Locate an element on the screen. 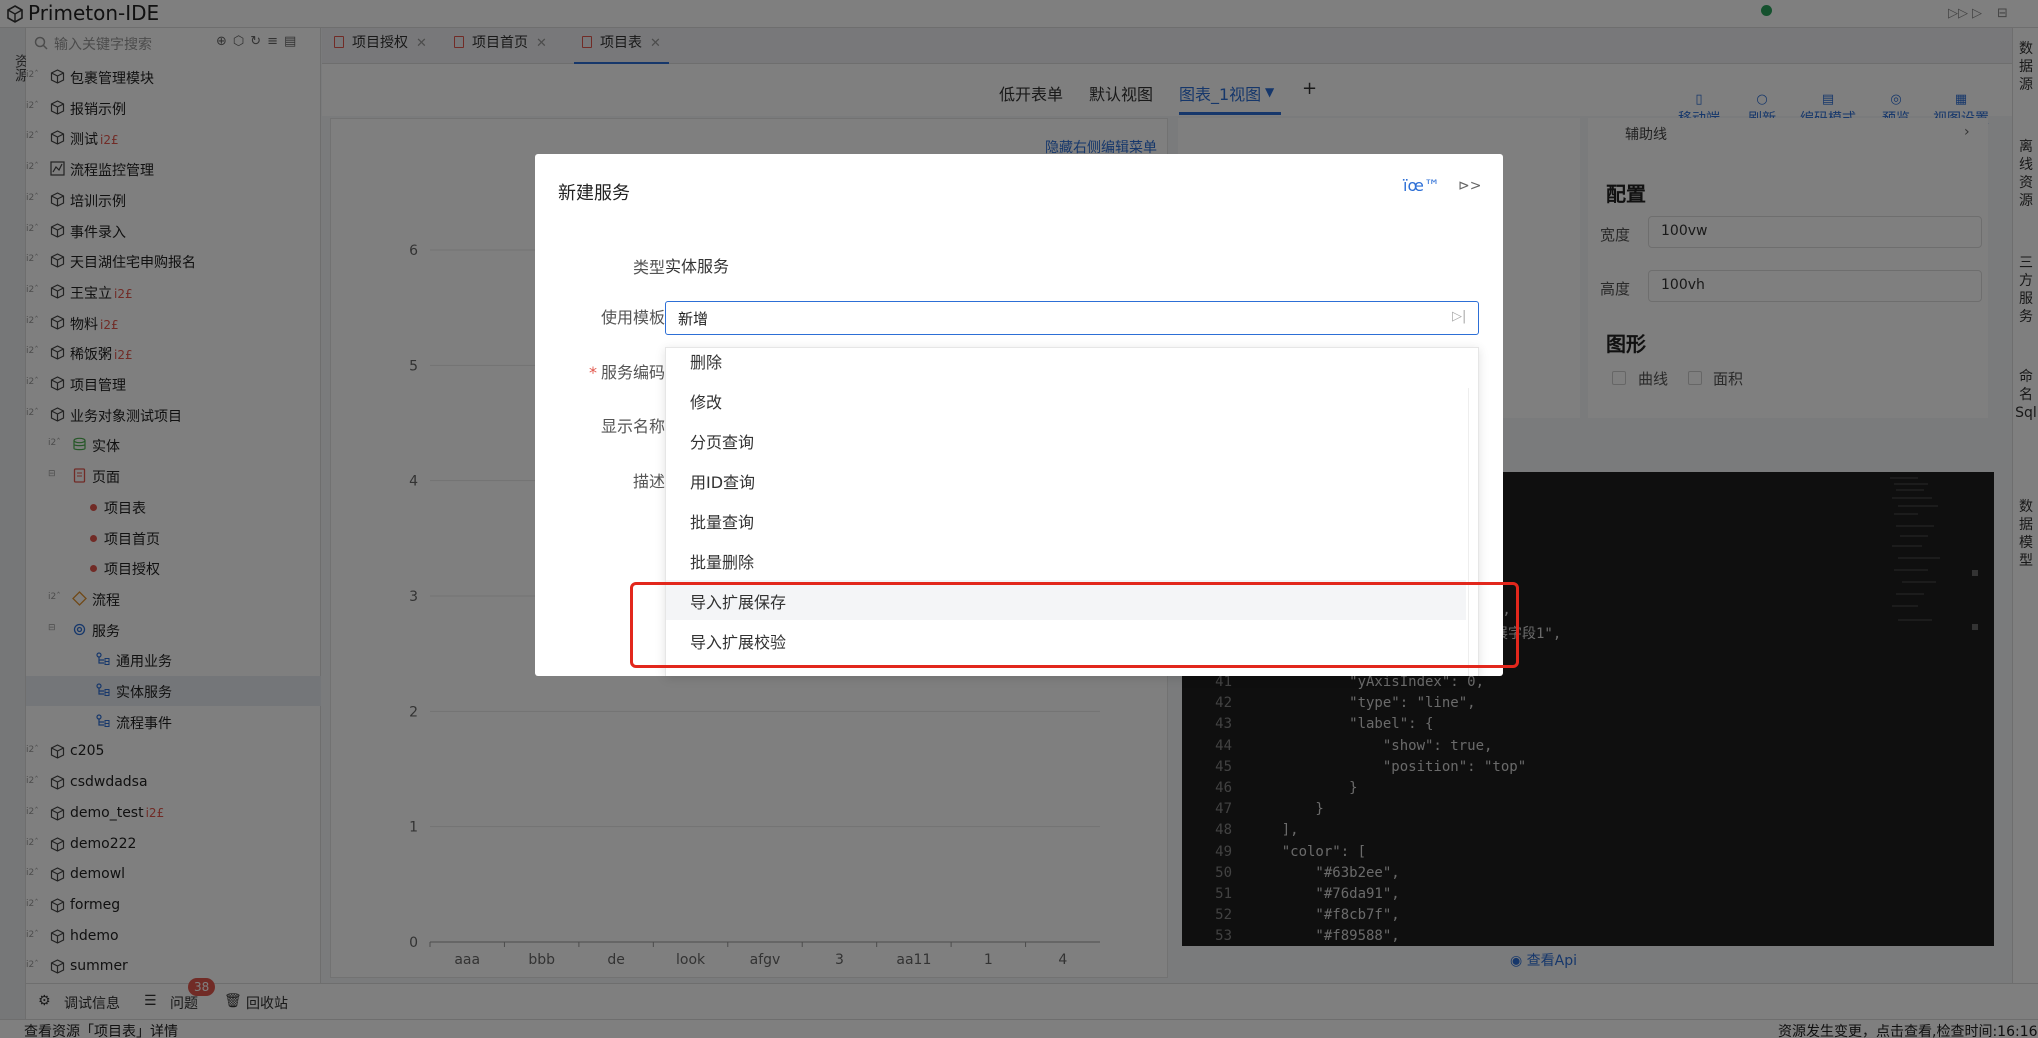 The height and width of the screenshot is (1038, 2038). type-value: 实体服务 is located at coordinates (697, 266).